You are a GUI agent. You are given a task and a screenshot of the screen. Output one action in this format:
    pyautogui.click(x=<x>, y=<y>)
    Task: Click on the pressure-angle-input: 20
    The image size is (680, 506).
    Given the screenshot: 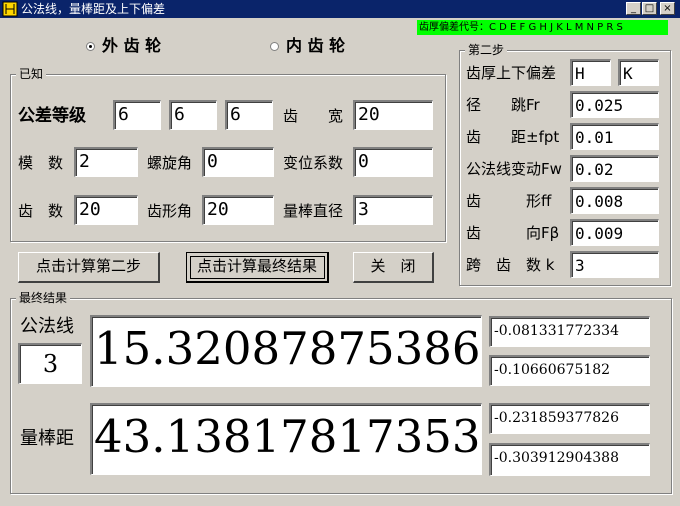 What is the action you would take?
    pyautogui.click(x=238, y=210)
    